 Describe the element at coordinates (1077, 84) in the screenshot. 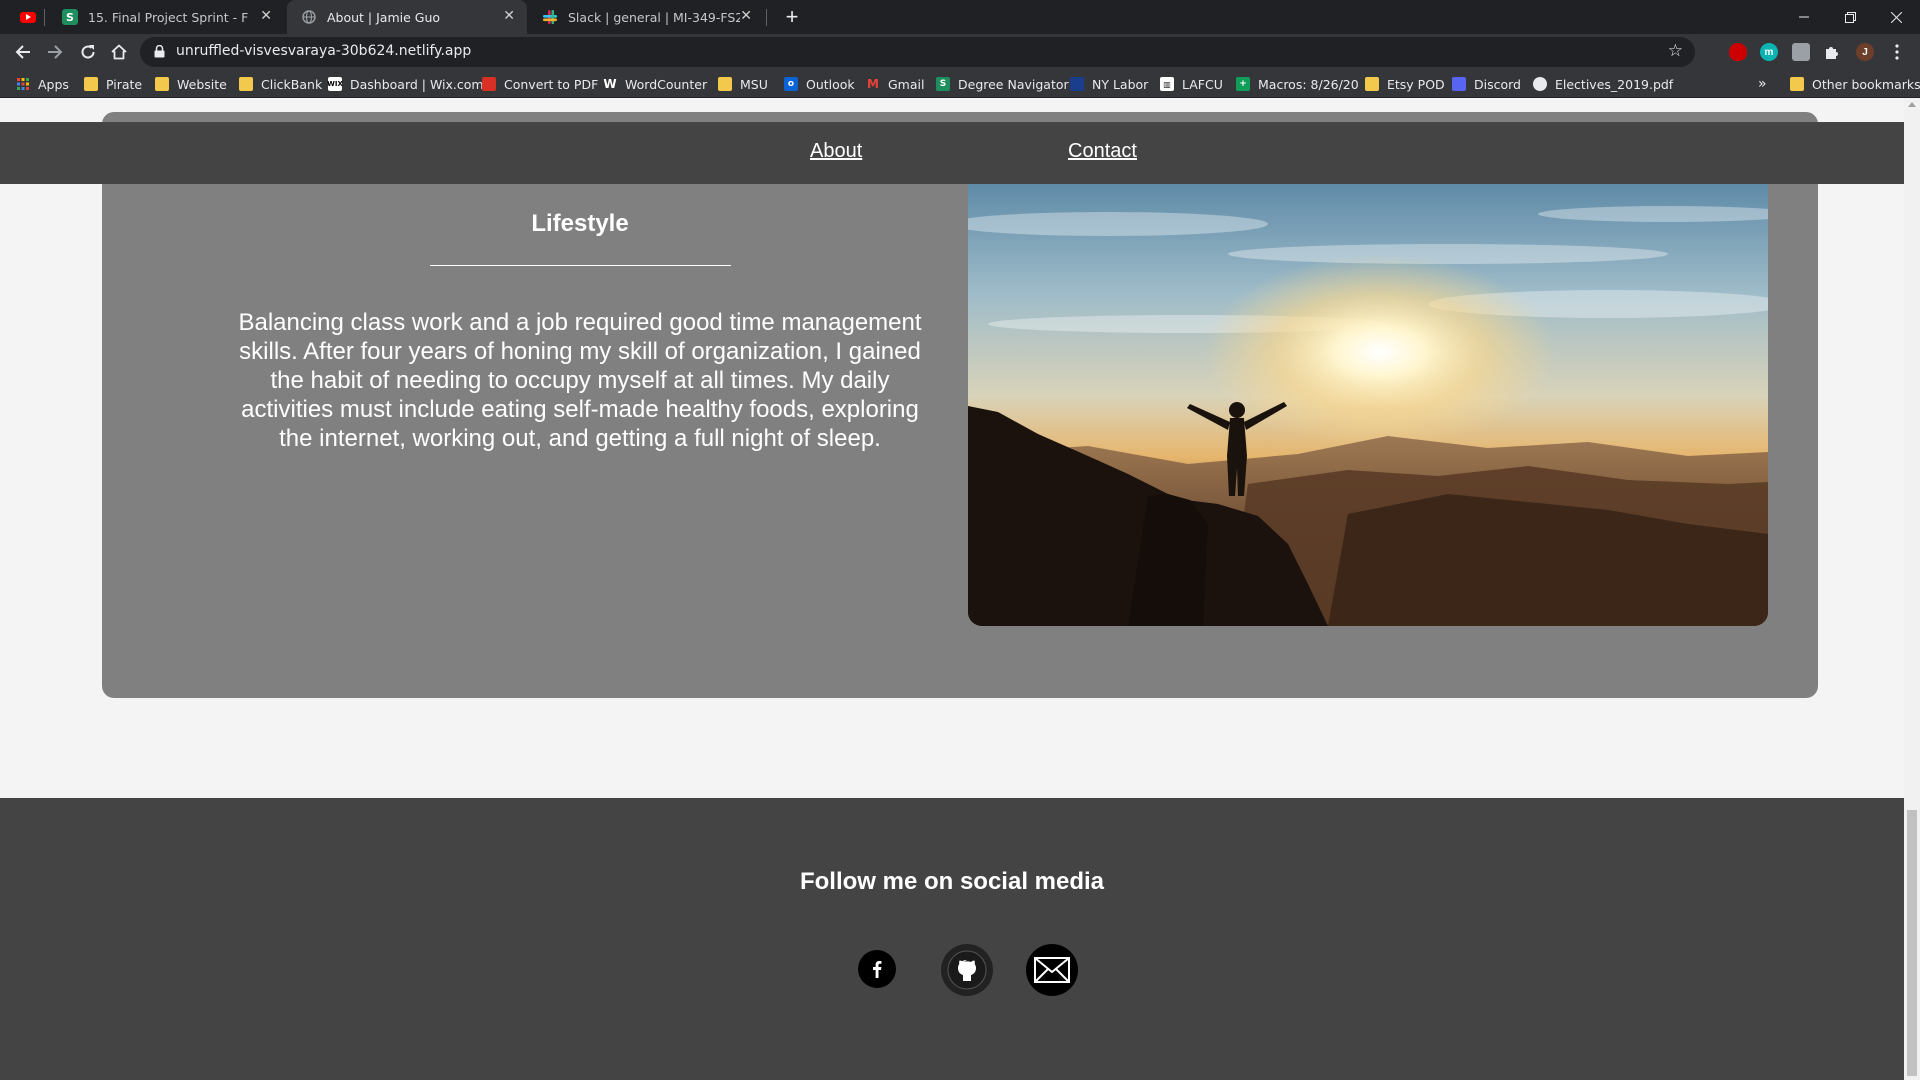

I see `ny-labor-icon` at that location.